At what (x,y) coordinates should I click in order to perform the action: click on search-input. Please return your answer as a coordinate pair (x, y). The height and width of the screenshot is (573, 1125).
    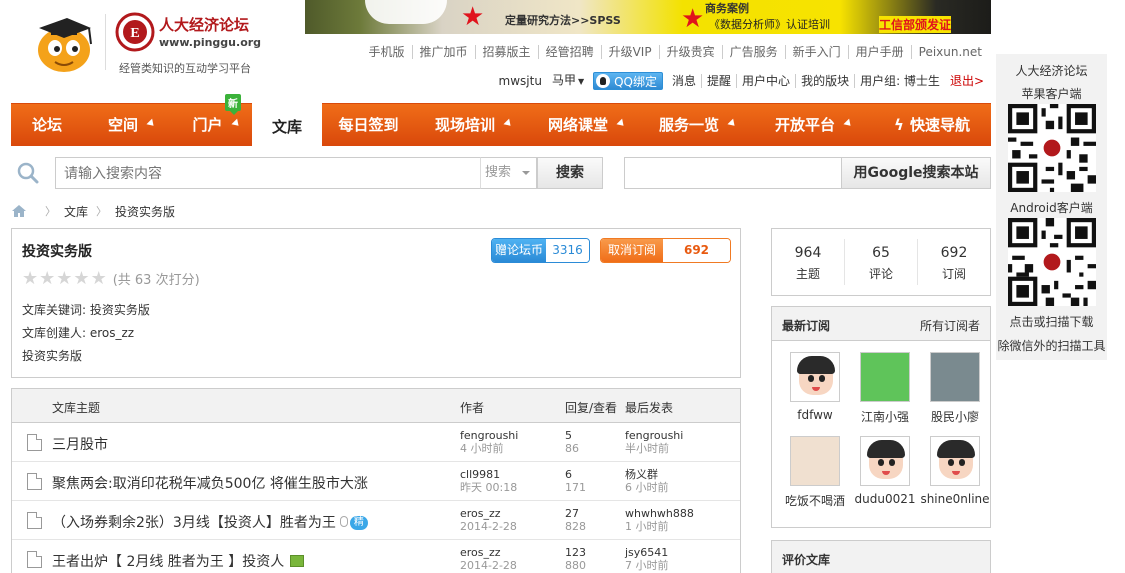
    Looking at the image, I should click on (268, 173).